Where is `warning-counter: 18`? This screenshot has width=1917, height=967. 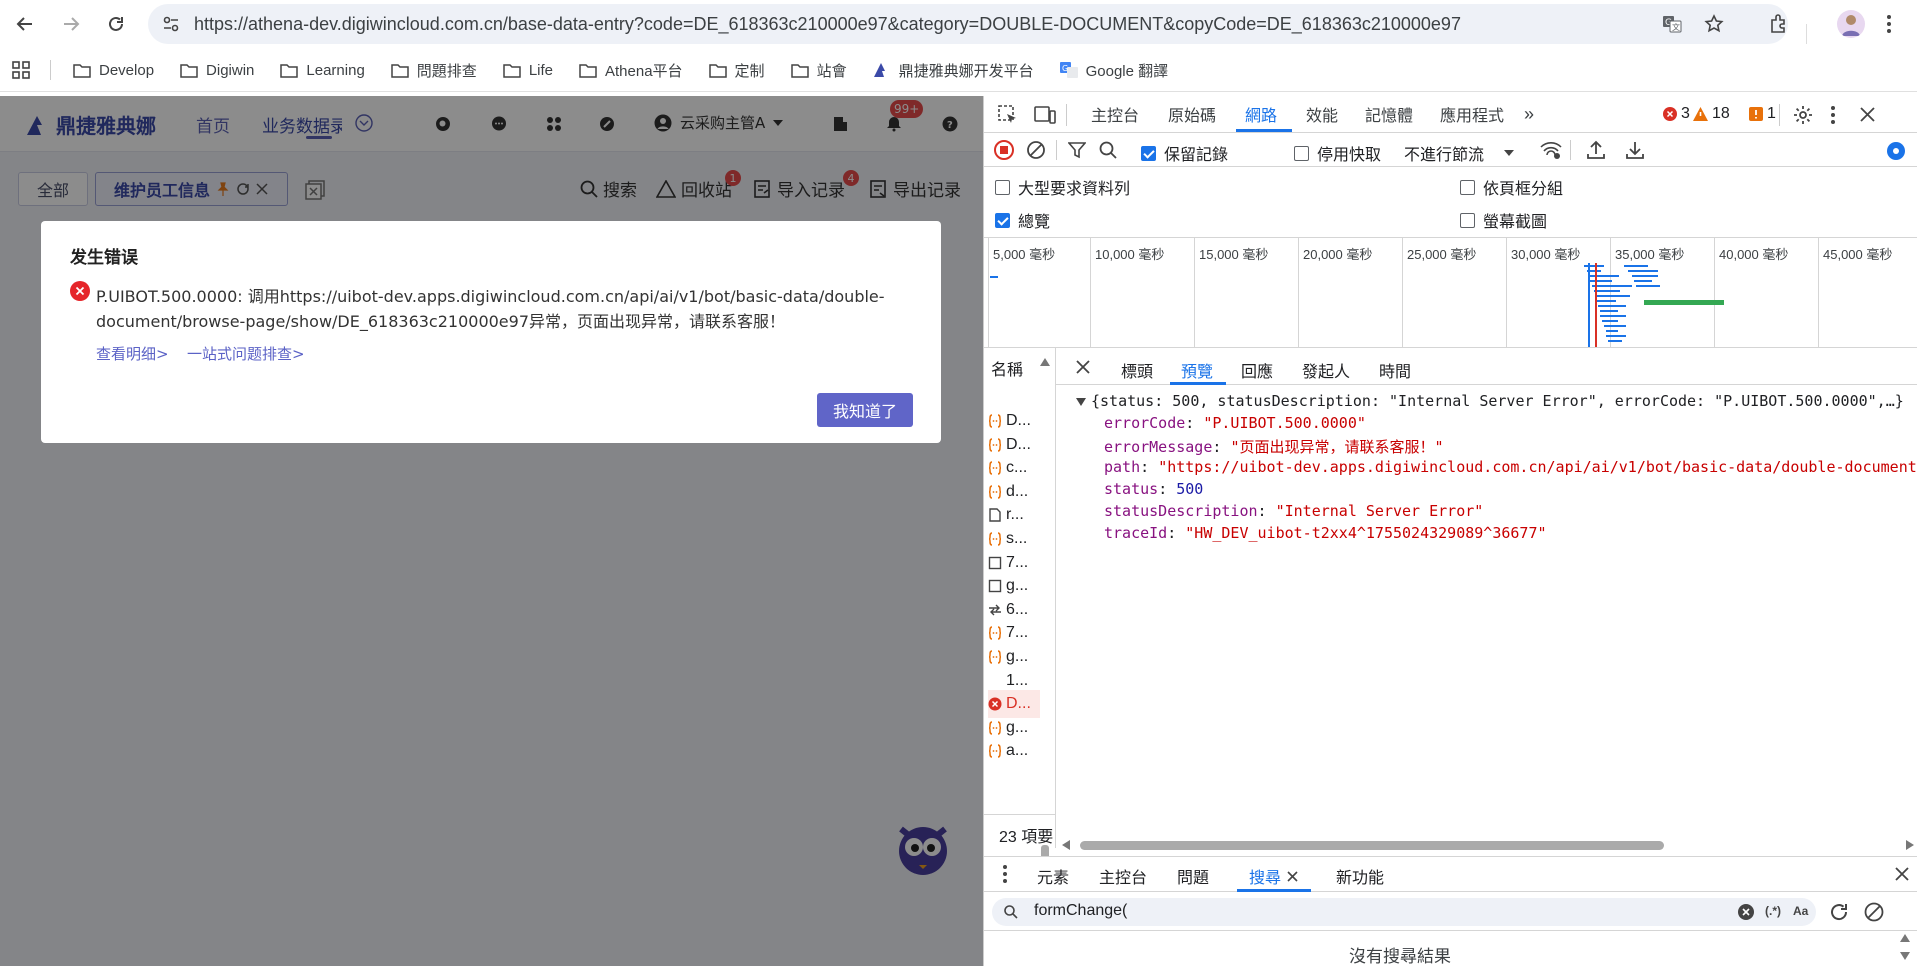 warning-counter: 18 is located at coordinates (1711, 114).